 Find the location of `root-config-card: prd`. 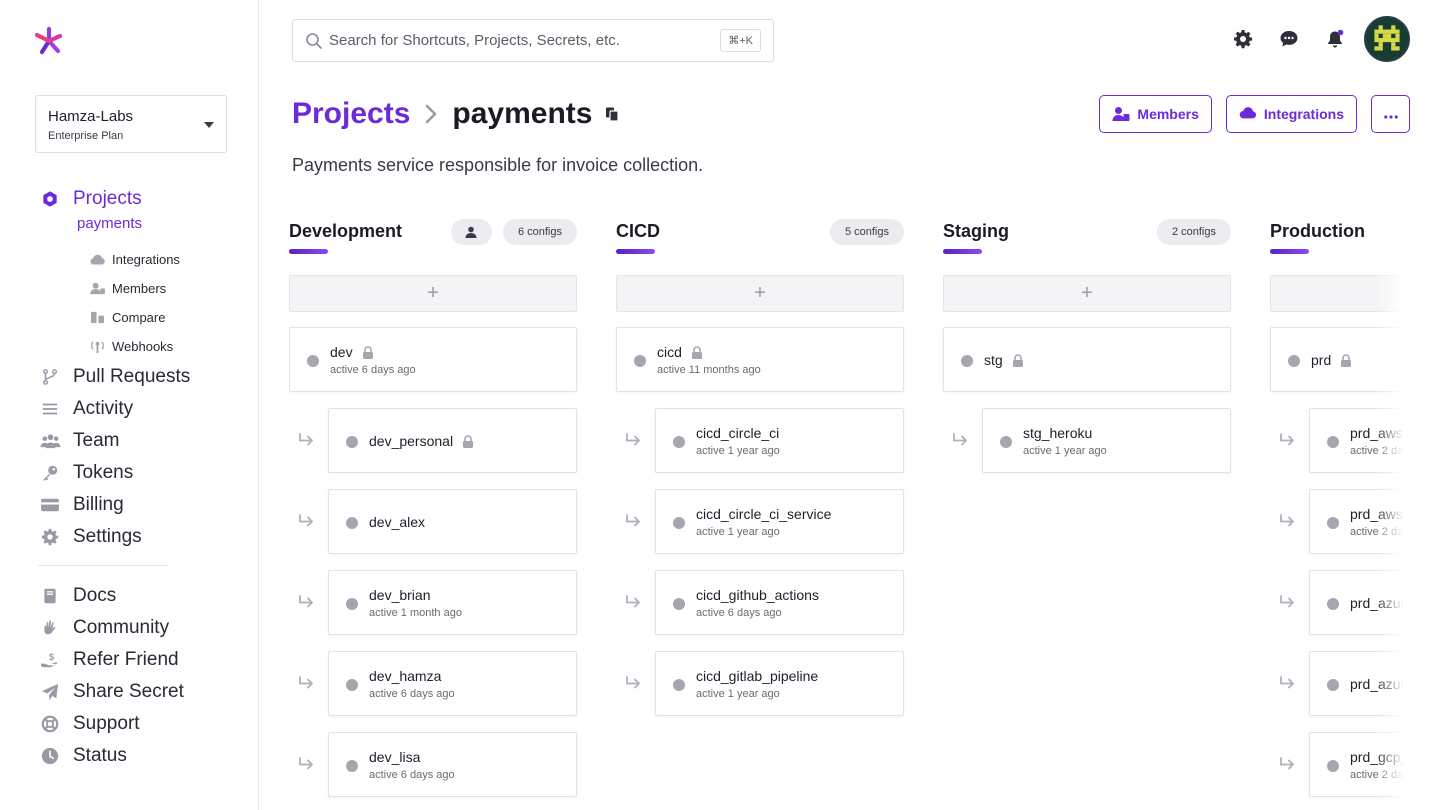

root-config-card: prd is located at coordinates (1339, 359).